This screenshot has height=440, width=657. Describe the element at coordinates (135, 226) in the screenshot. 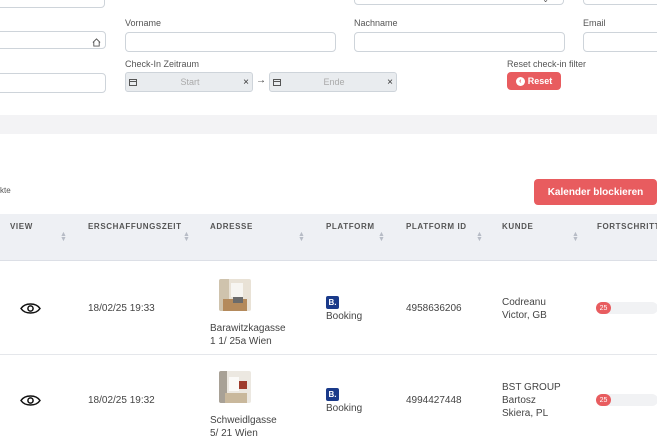

I see `col-created: ERSCHAFFUNGSZEIT` at that location.